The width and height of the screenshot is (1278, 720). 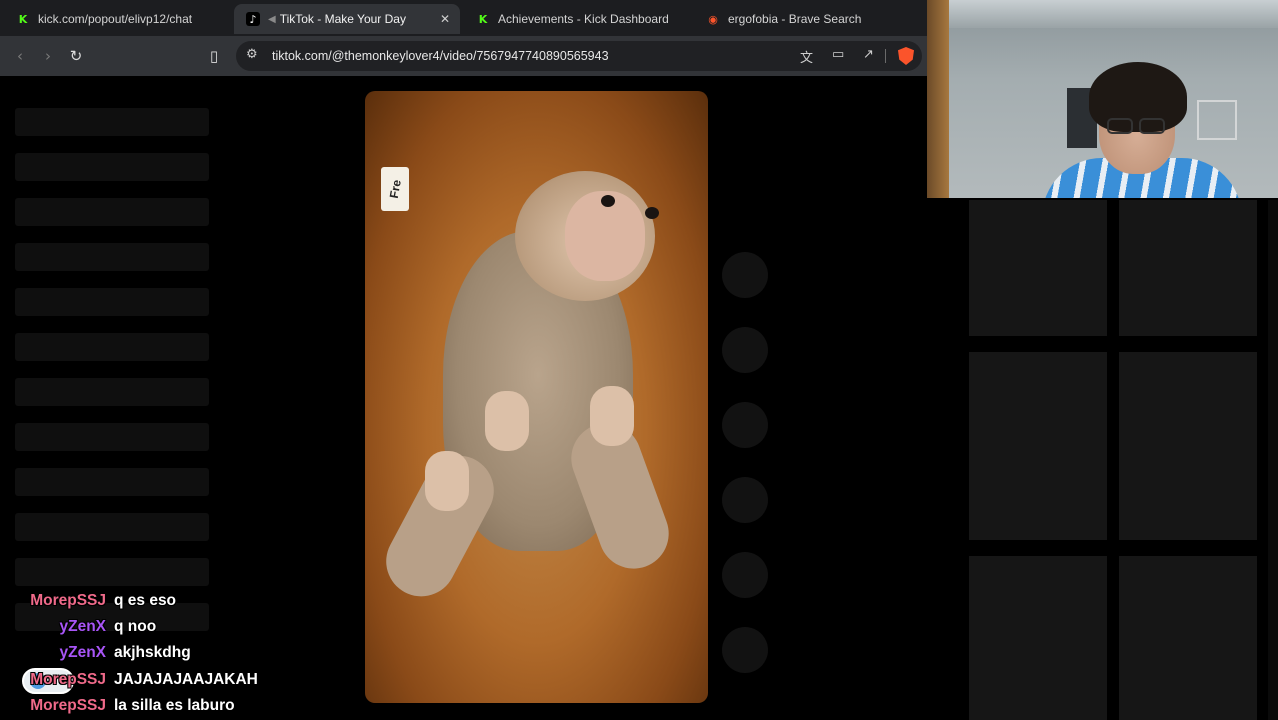 I want to click on chat-text: q es eso, so click(x=145, y=600).